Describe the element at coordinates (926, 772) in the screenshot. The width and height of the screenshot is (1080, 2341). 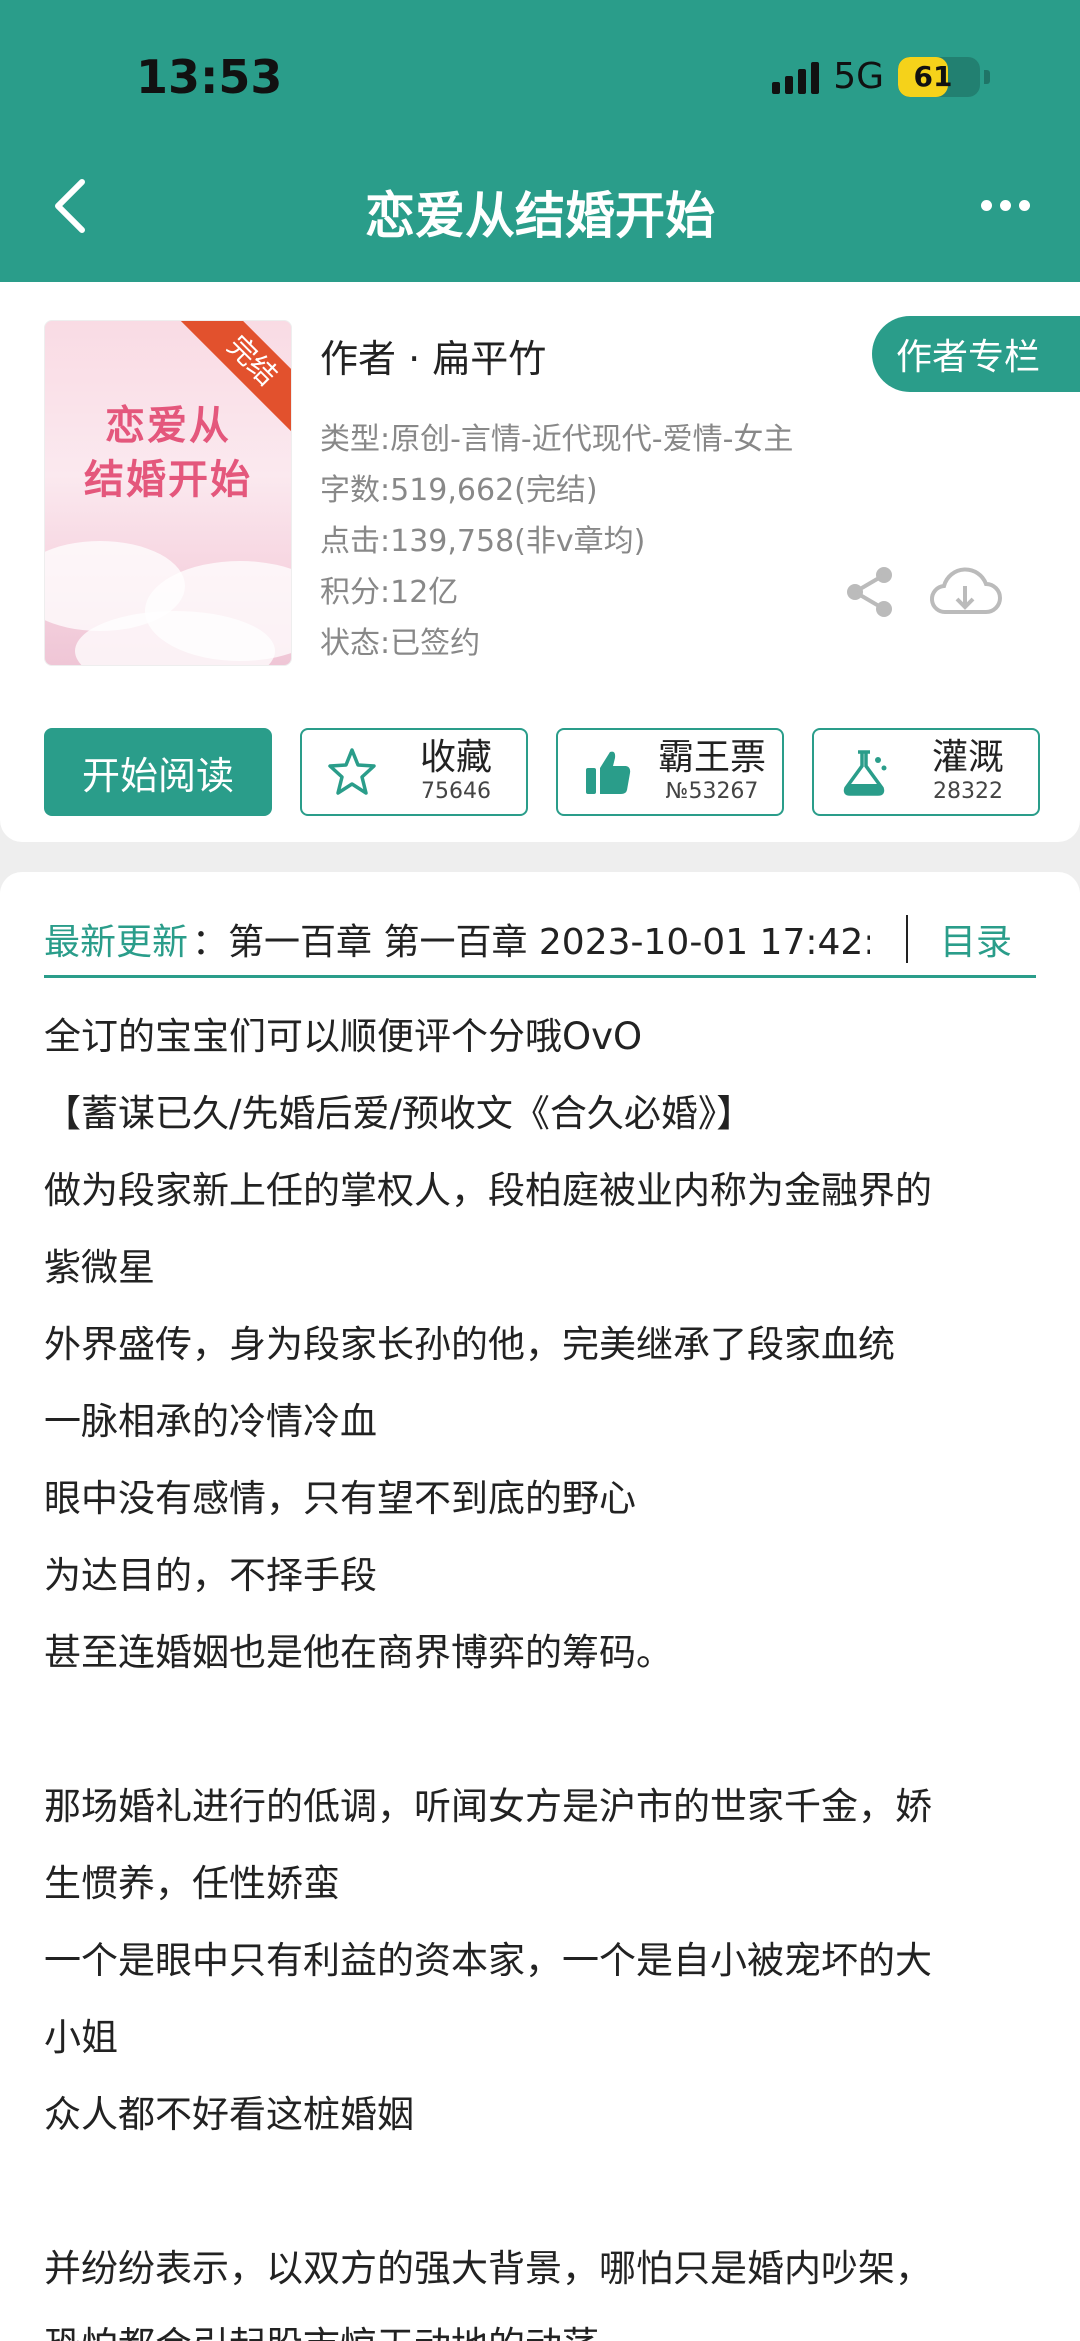
I see `irrigate-button: 灌溉 28322` at that location.